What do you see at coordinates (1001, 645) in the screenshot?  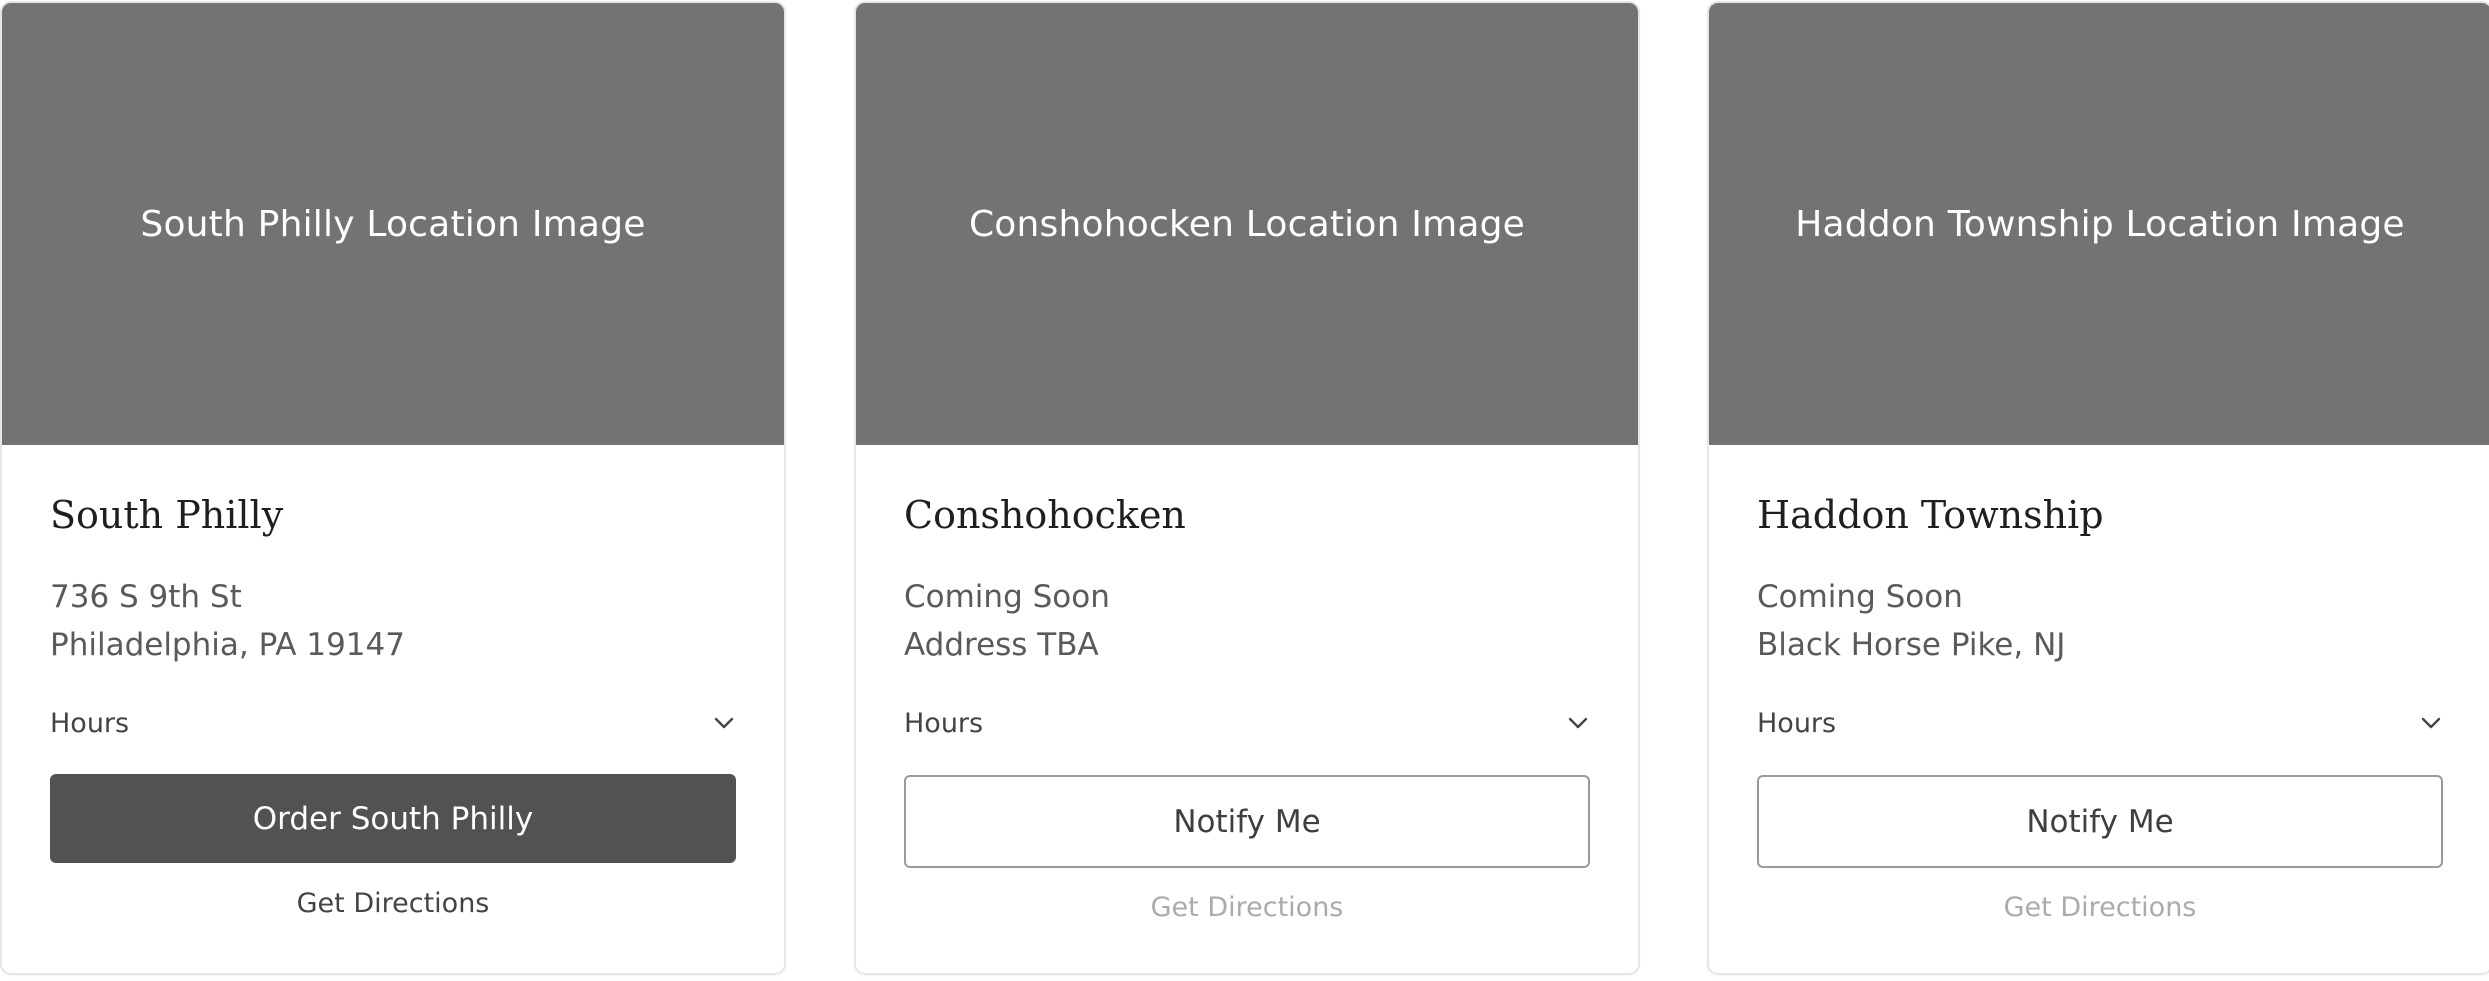 I see `address-line-2: Address TBA` at bounding box center [1001, 645].